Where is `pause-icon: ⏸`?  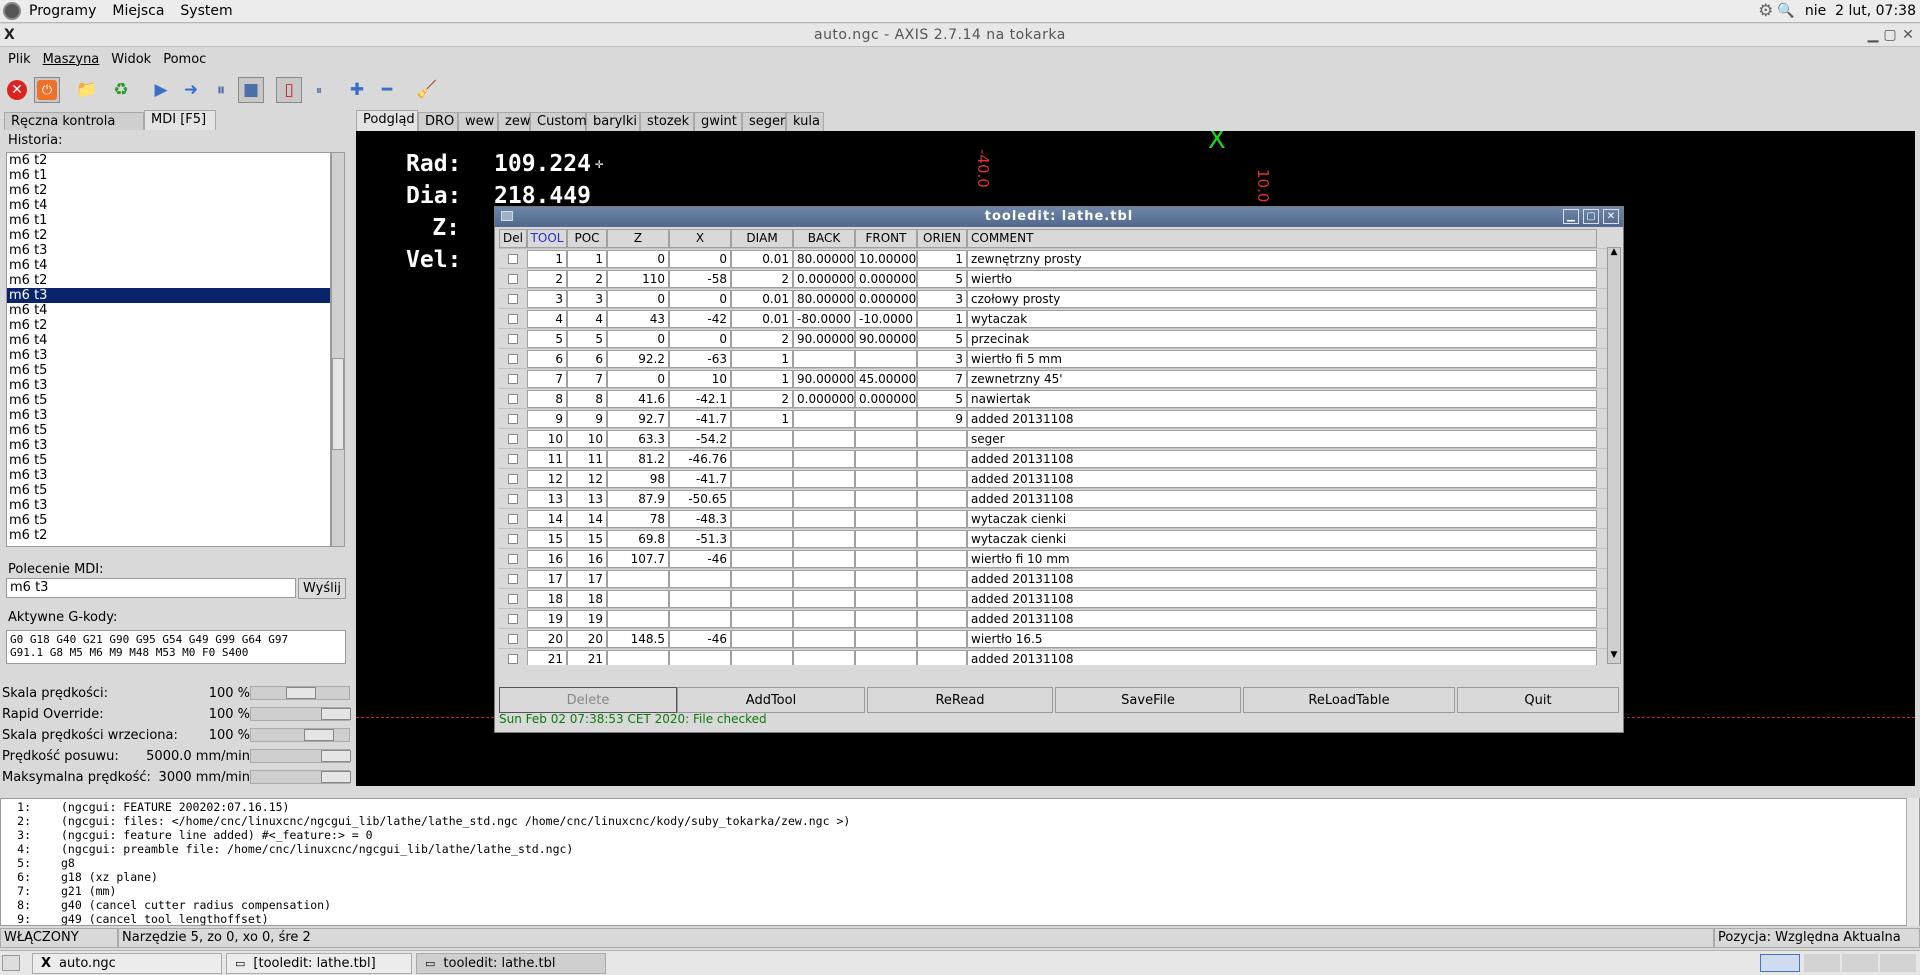
pause-icon: ⏸ is located at coordinates (221, 90).